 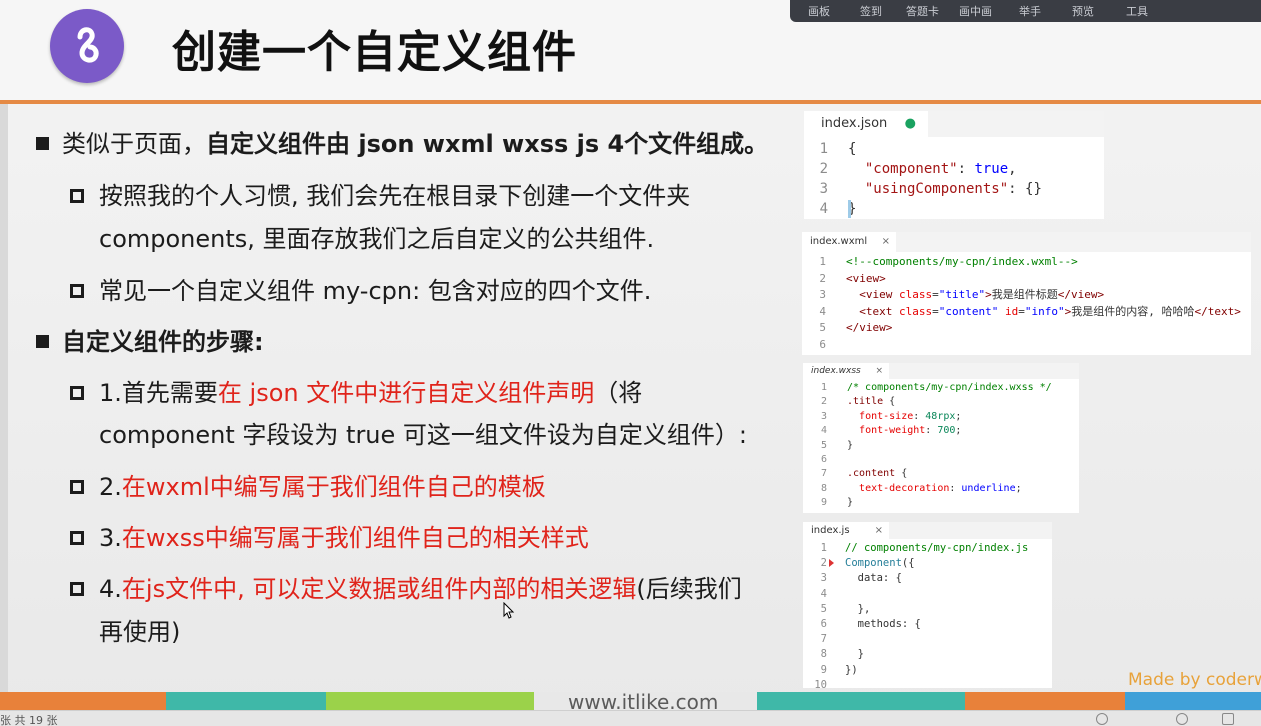 What do you see at coordinates (962, 295) in the screenshot?
I see `code-token: "title"` at bounding box center [962, 295].